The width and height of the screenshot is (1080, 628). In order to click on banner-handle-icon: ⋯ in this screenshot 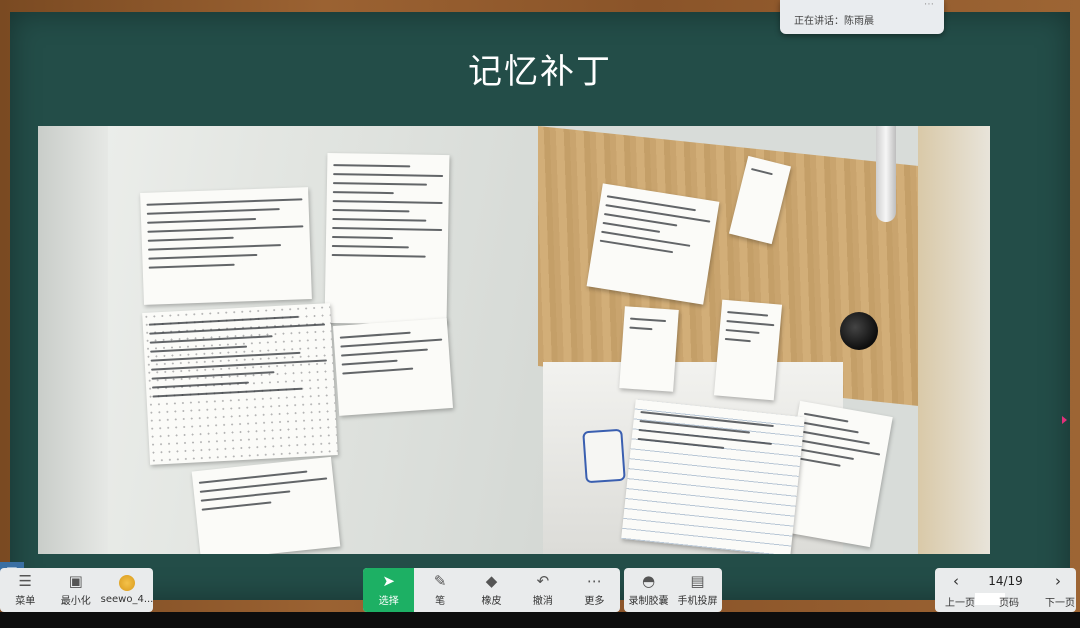, I will do `click(929, 5)`.